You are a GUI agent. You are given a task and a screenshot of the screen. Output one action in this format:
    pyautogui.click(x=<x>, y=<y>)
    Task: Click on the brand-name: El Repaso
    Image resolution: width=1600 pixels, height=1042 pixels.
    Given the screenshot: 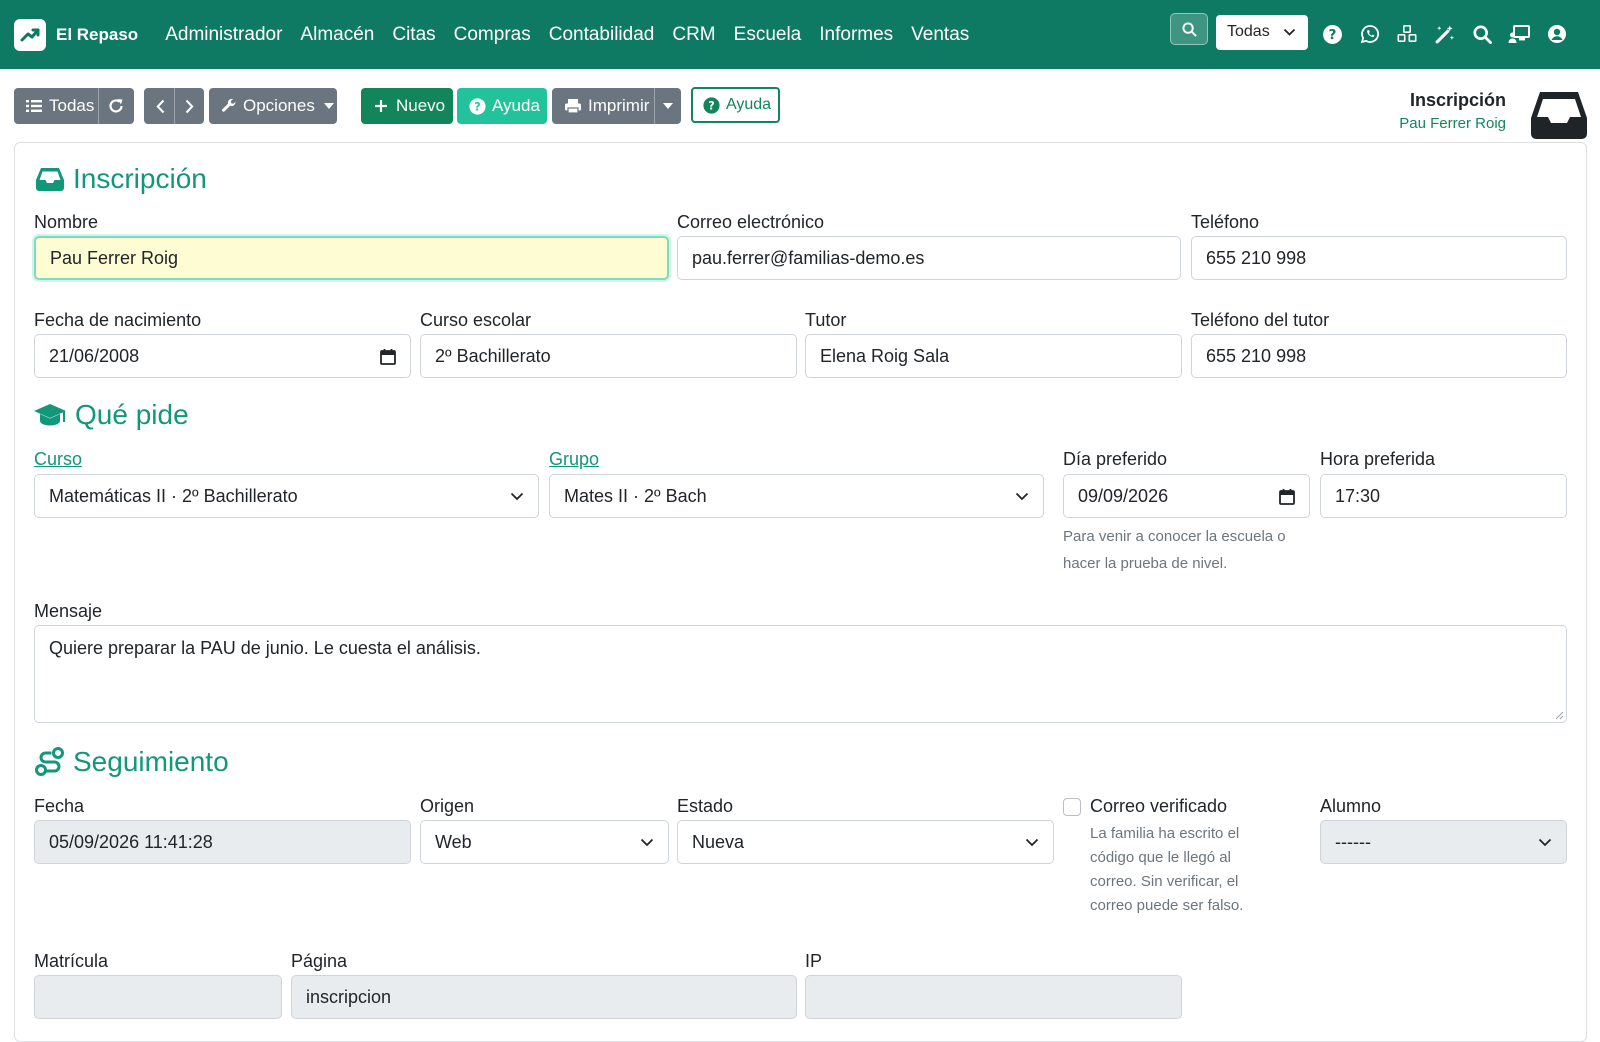 What is the action you would take?
    pyautogui.click(x=97, y=34)
    